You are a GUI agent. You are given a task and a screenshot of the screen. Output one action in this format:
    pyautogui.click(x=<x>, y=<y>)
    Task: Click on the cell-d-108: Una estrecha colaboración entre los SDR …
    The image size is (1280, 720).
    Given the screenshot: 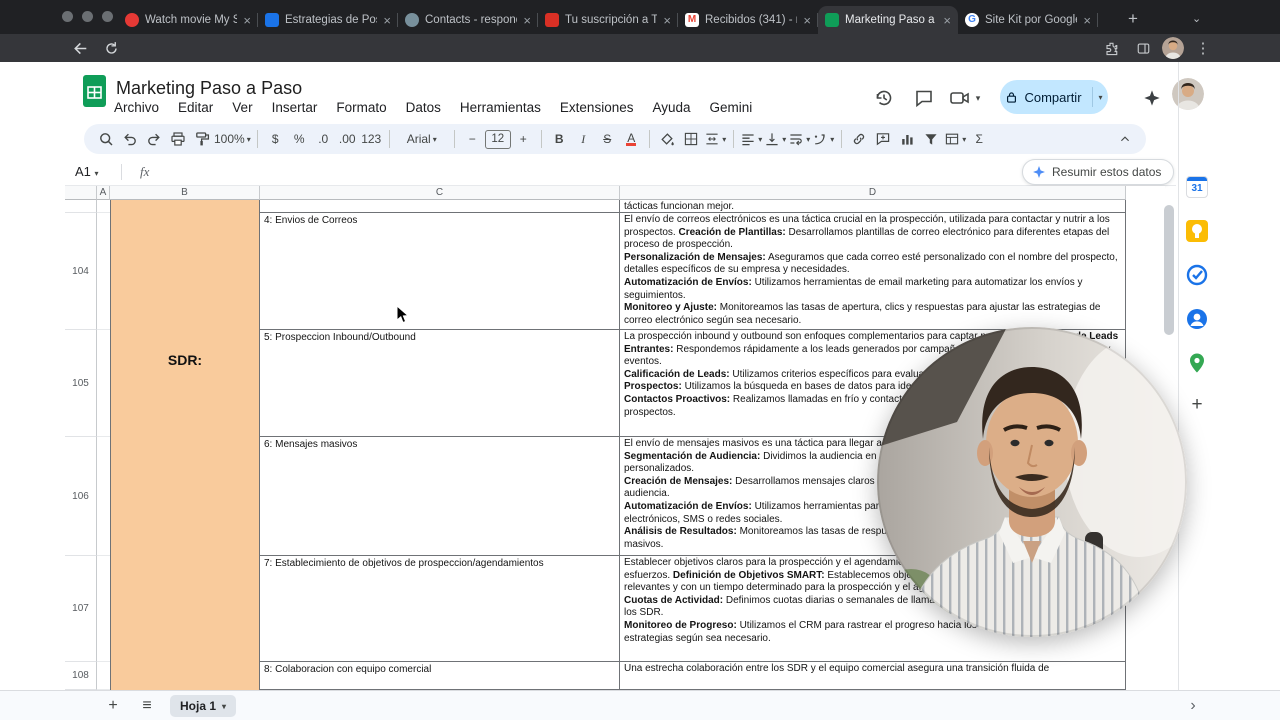 What is the action you would take?
    pyautogui.click(x=873, y=676)
    